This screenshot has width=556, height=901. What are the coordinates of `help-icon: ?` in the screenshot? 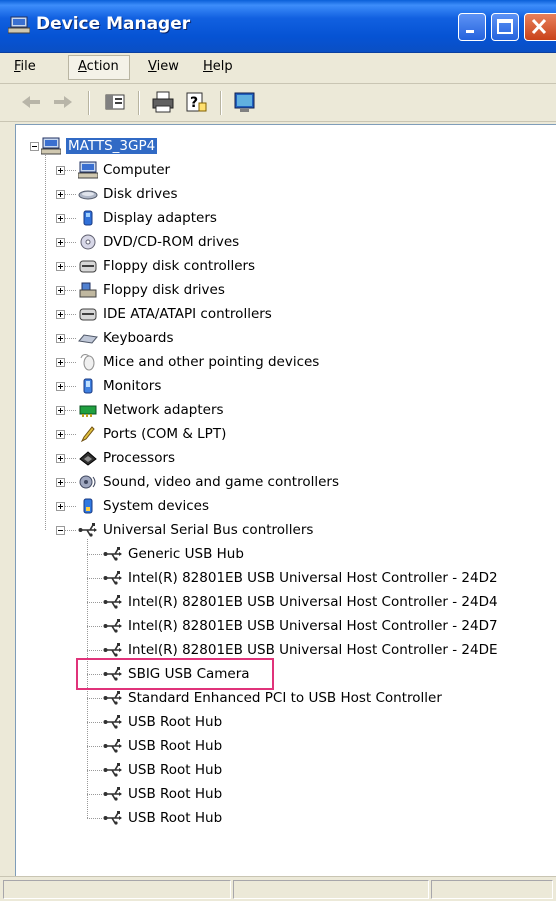 It's located at (196, 102).